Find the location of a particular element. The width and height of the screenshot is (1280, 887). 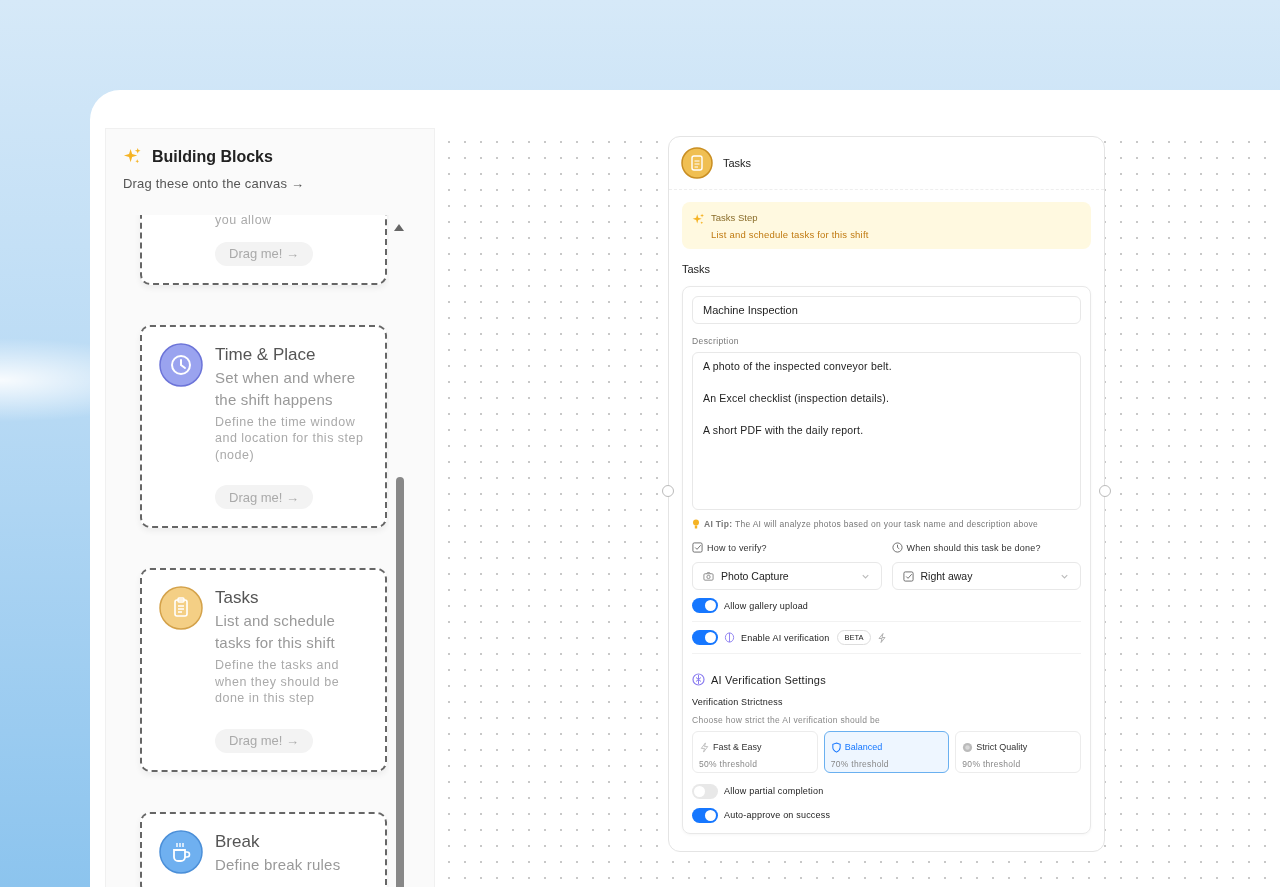

section-label: Tasks is located at coordinates (697, 269).